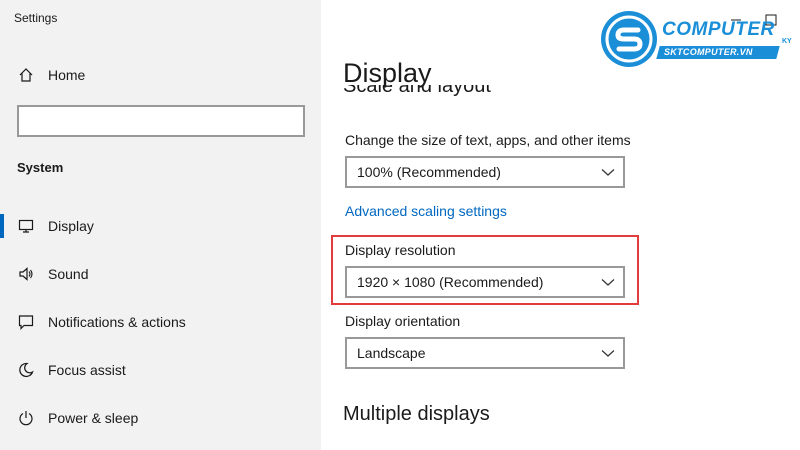 This screenshot has width=800, height=450. I want to click on advanced-scaling-link: Advanced scaling settings, so click(426, 211).